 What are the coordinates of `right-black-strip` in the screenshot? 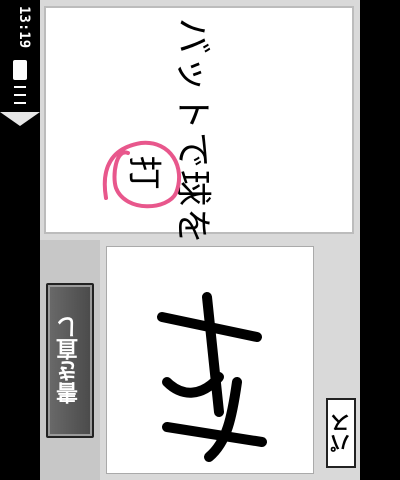 It's located at (380, 240).